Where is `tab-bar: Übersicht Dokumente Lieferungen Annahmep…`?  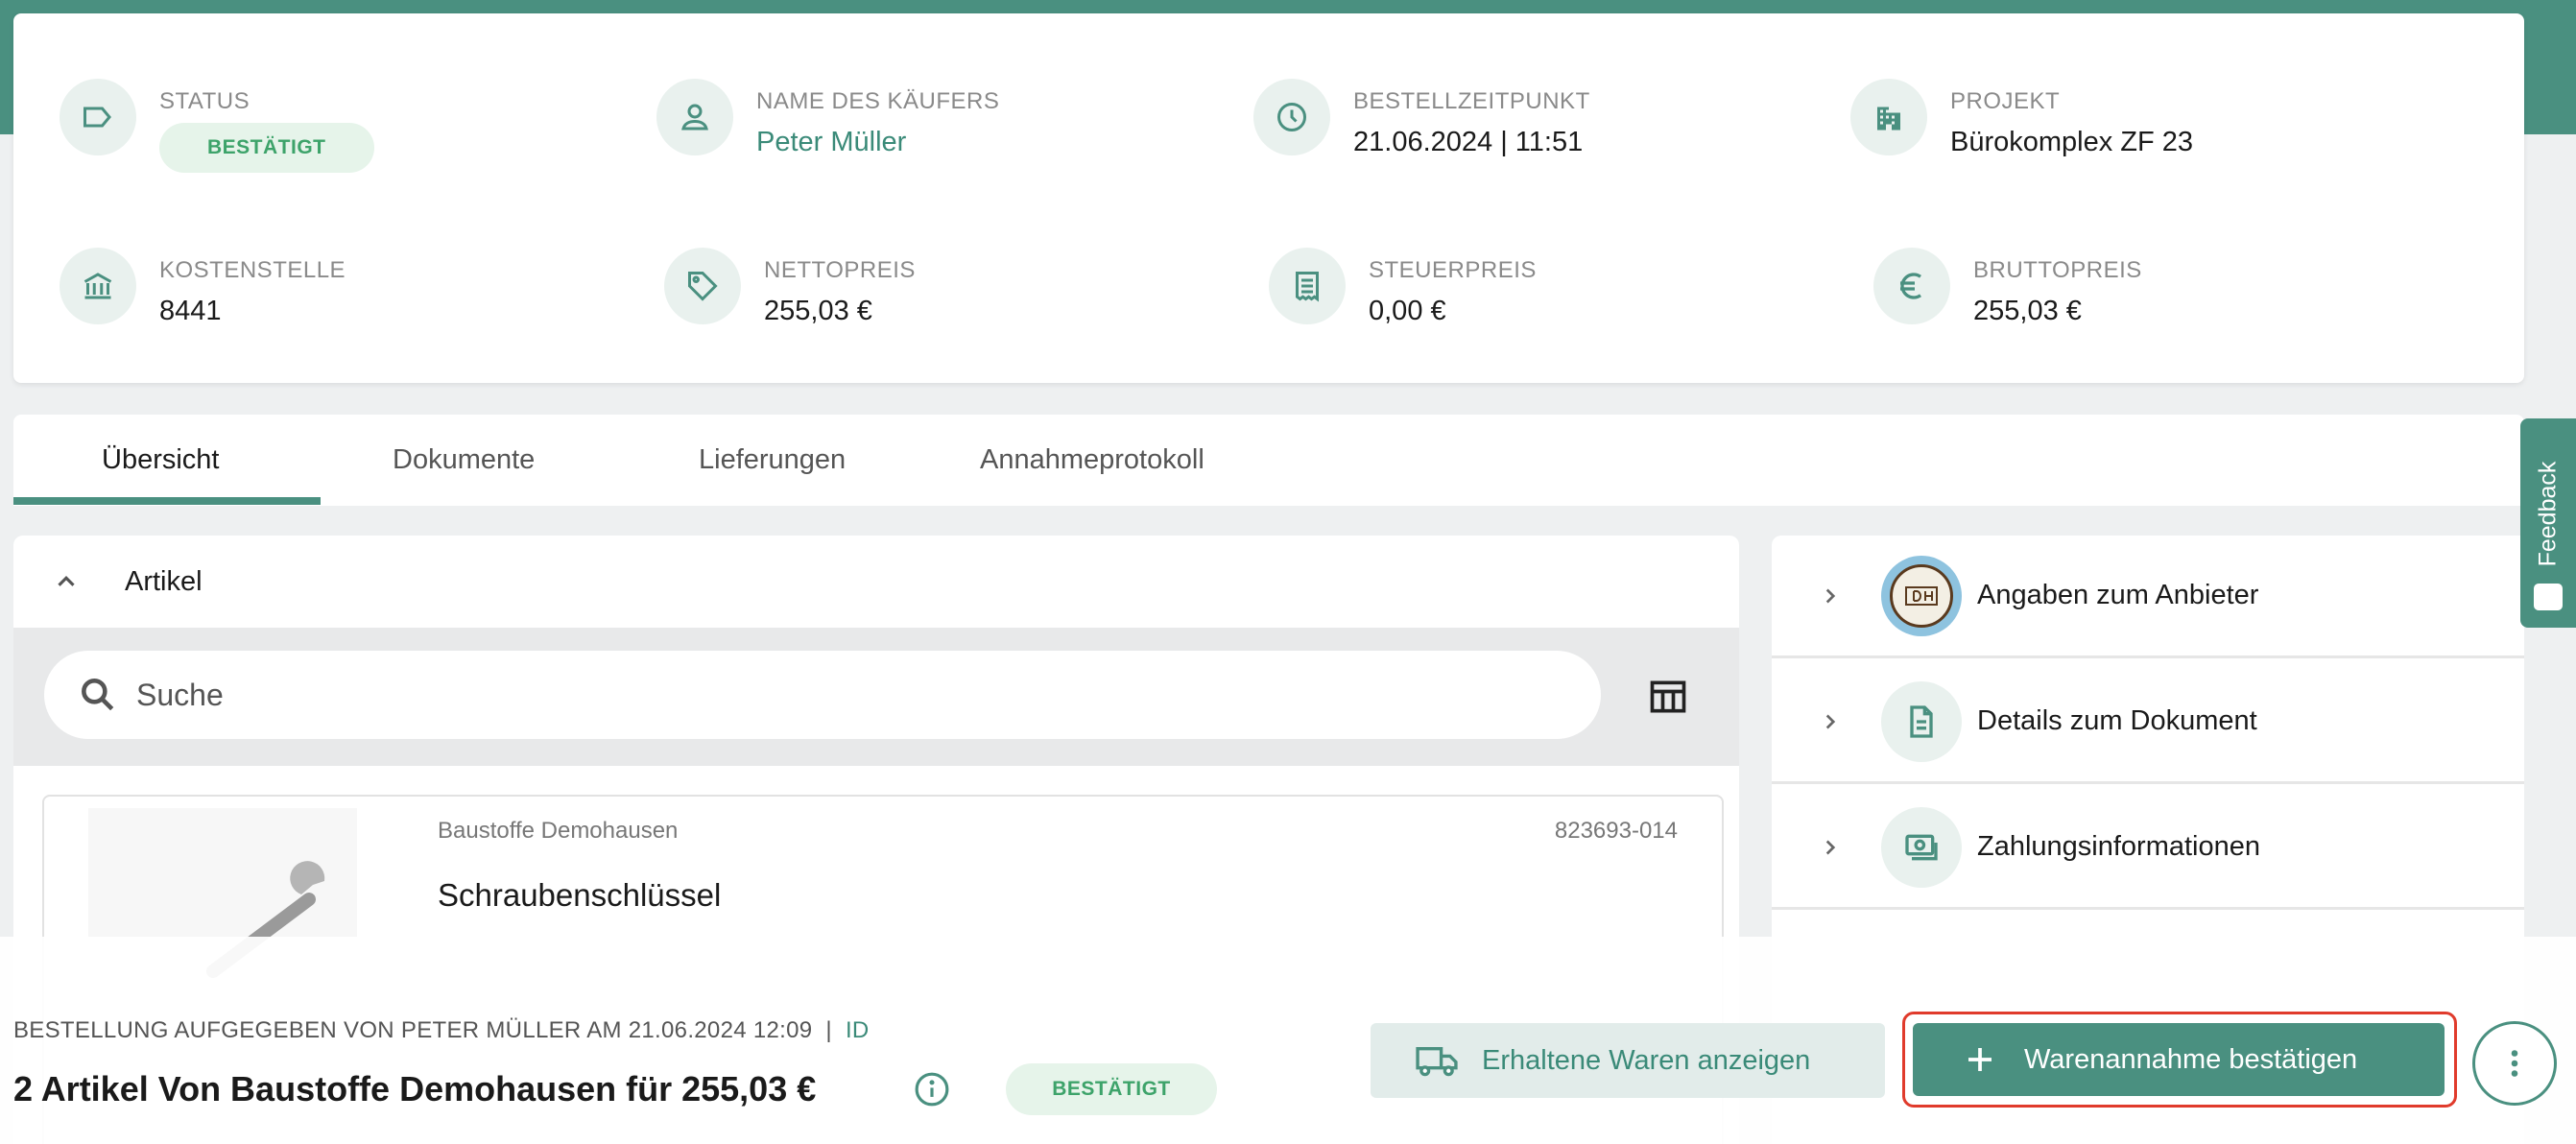 tab-bar: Übersicht Dokumente Lieferungen Annahmep… is located at coordinates (1268, 460).